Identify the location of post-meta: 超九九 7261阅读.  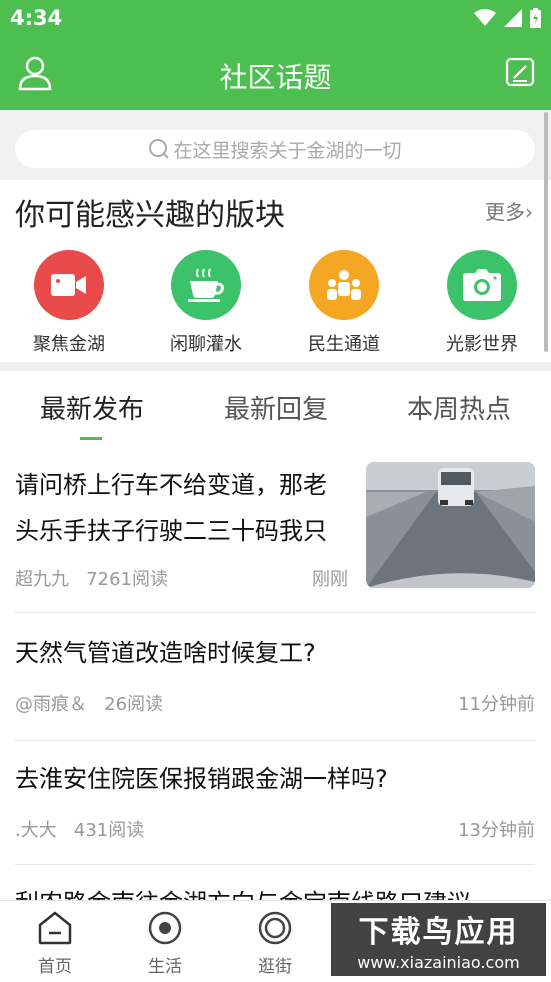
(91, 578).